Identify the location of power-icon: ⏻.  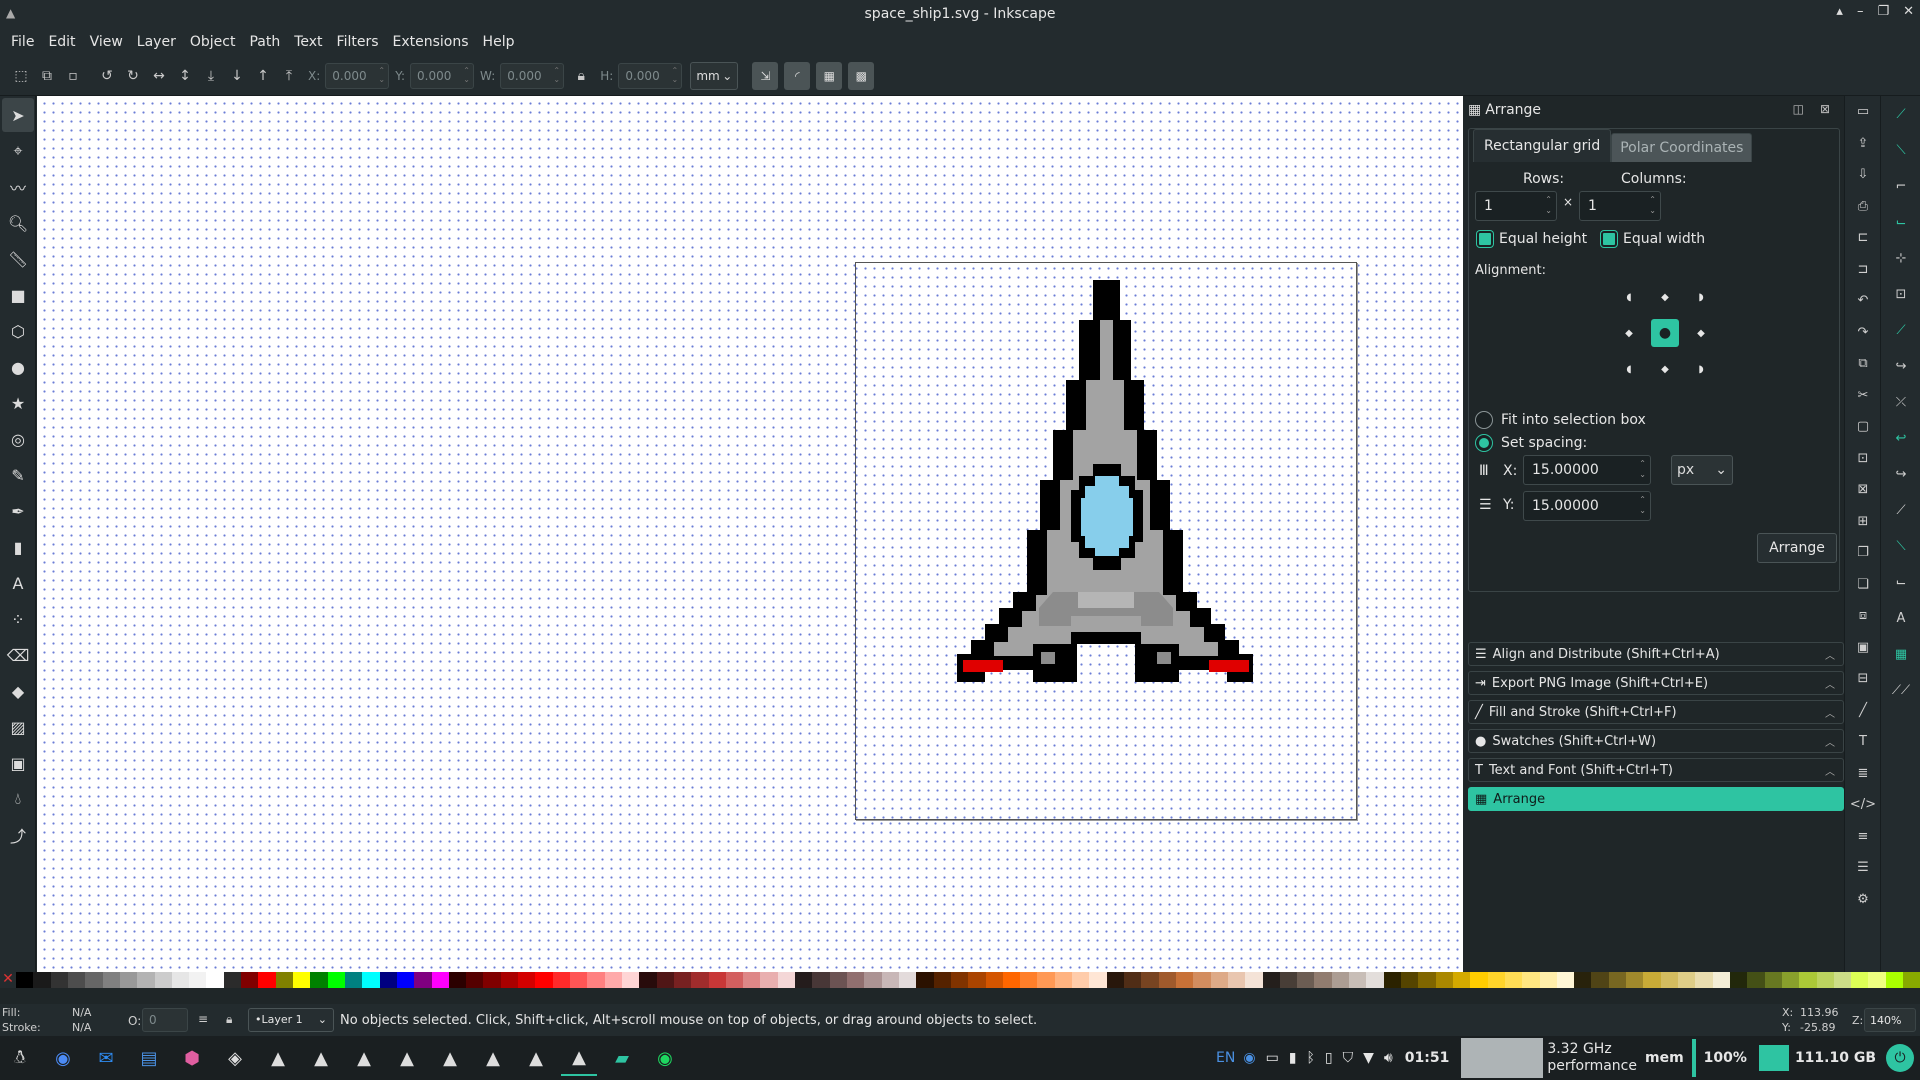
(1900, 1058).